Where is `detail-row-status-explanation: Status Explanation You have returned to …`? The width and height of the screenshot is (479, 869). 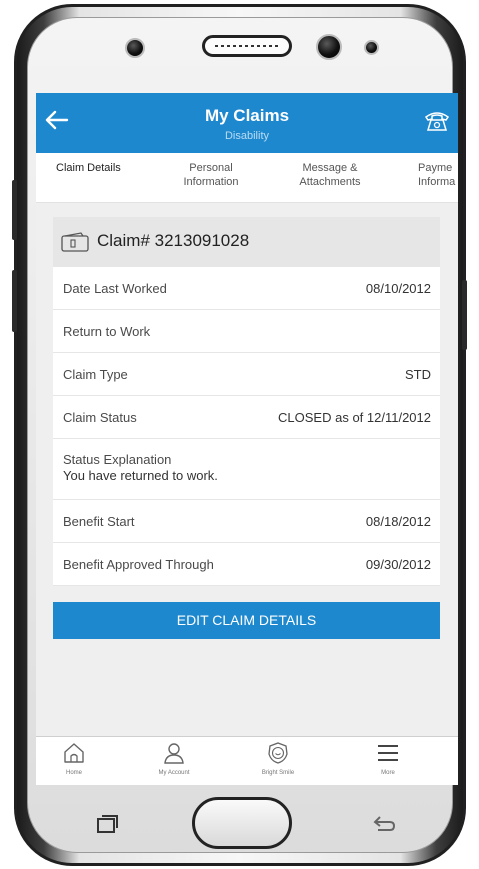 detail-row-status-explanation: Status Explanation You have returned to … is located at coordinates (246, 469).